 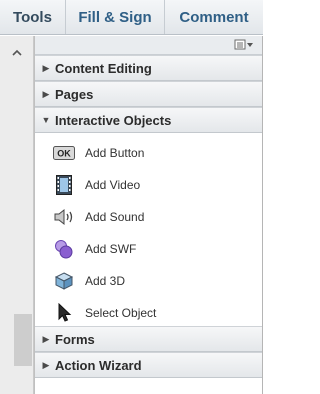 What do you see at coordinates (64, 249) in the screenshot?
I see `swf-icon` at bounding box center [64, 249].